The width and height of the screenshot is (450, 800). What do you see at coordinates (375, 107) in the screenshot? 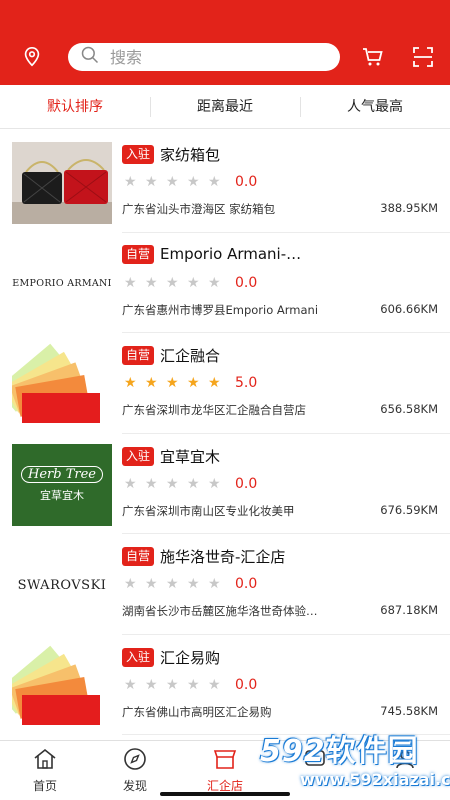
I see `sort-tab-popularity: 人气最高` at bounding box center [375, 107].